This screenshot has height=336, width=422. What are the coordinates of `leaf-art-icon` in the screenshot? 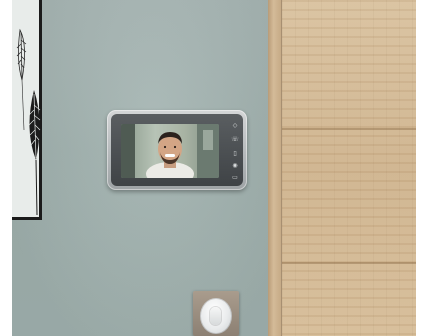 It's located at (28, 122).